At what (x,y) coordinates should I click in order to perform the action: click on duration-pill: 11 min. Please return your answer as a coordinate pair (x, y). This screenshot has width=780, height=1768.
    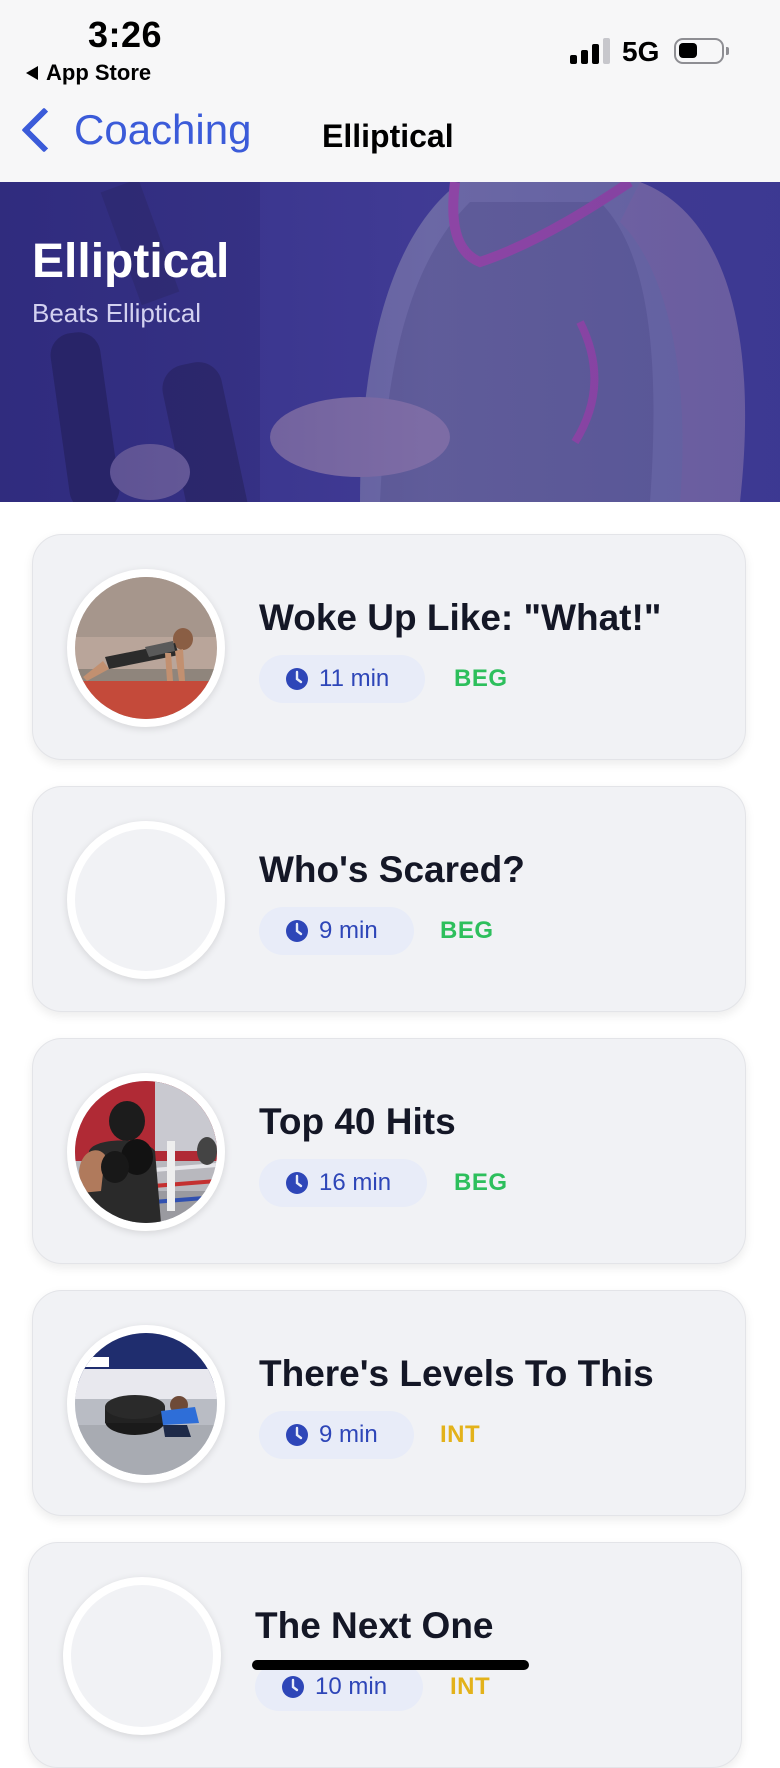
    Looking at the image, I should click on (342, 679).